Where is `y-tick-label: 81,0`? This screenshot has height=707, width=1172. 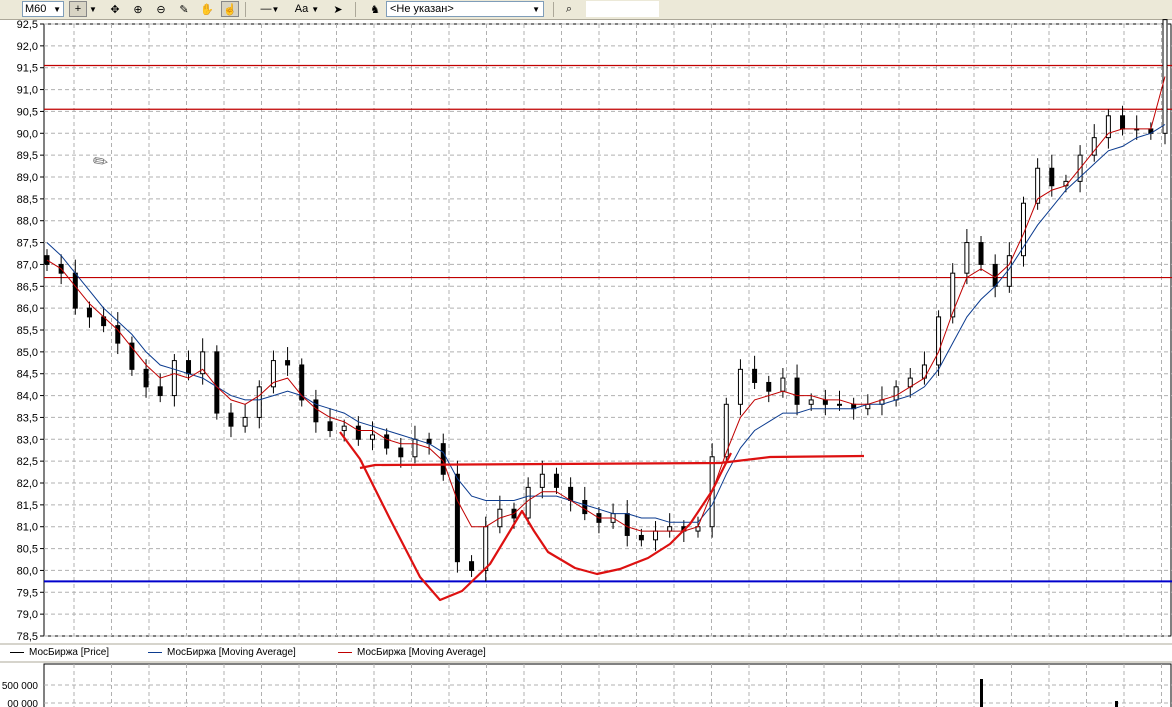 y-tick-label: 81,0 is located at coordinates (27, 528).